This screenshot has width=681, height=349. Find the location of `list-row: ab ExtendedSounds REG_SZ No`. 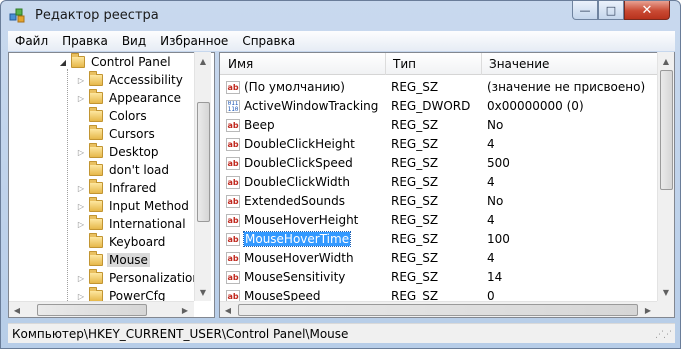

list-row: ab ExtendedSounds REG_SZ No is located at coordinates (439, 201).